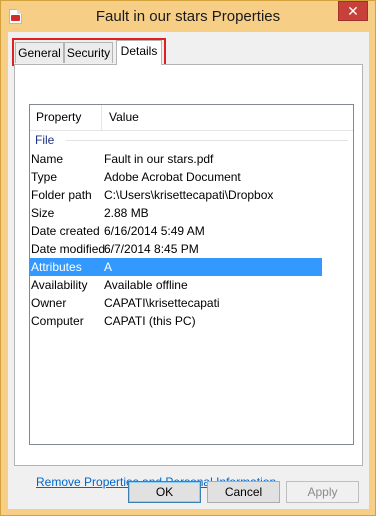 The width and height of the screenshot is (376, 516). What do you see at coordinates (57, 321) in the screenshot?
I see `property-name: Computer` at bounding box center [57, 321].